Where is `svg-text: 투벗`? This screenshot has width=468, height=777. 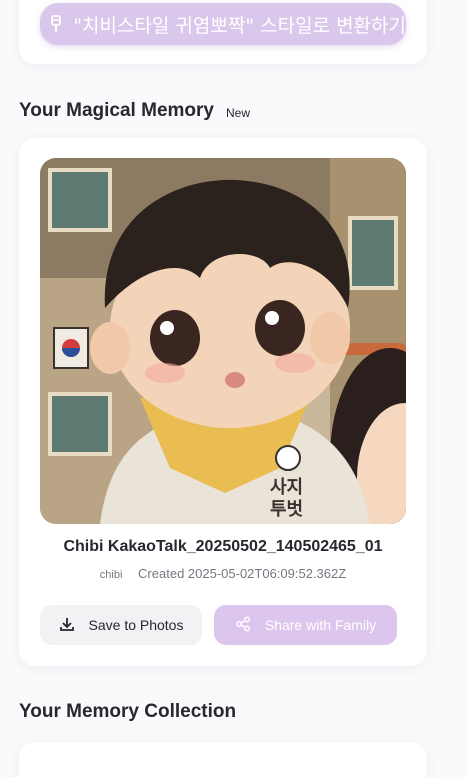
svg-text: 투벗 is located at coordinates (286, 509).